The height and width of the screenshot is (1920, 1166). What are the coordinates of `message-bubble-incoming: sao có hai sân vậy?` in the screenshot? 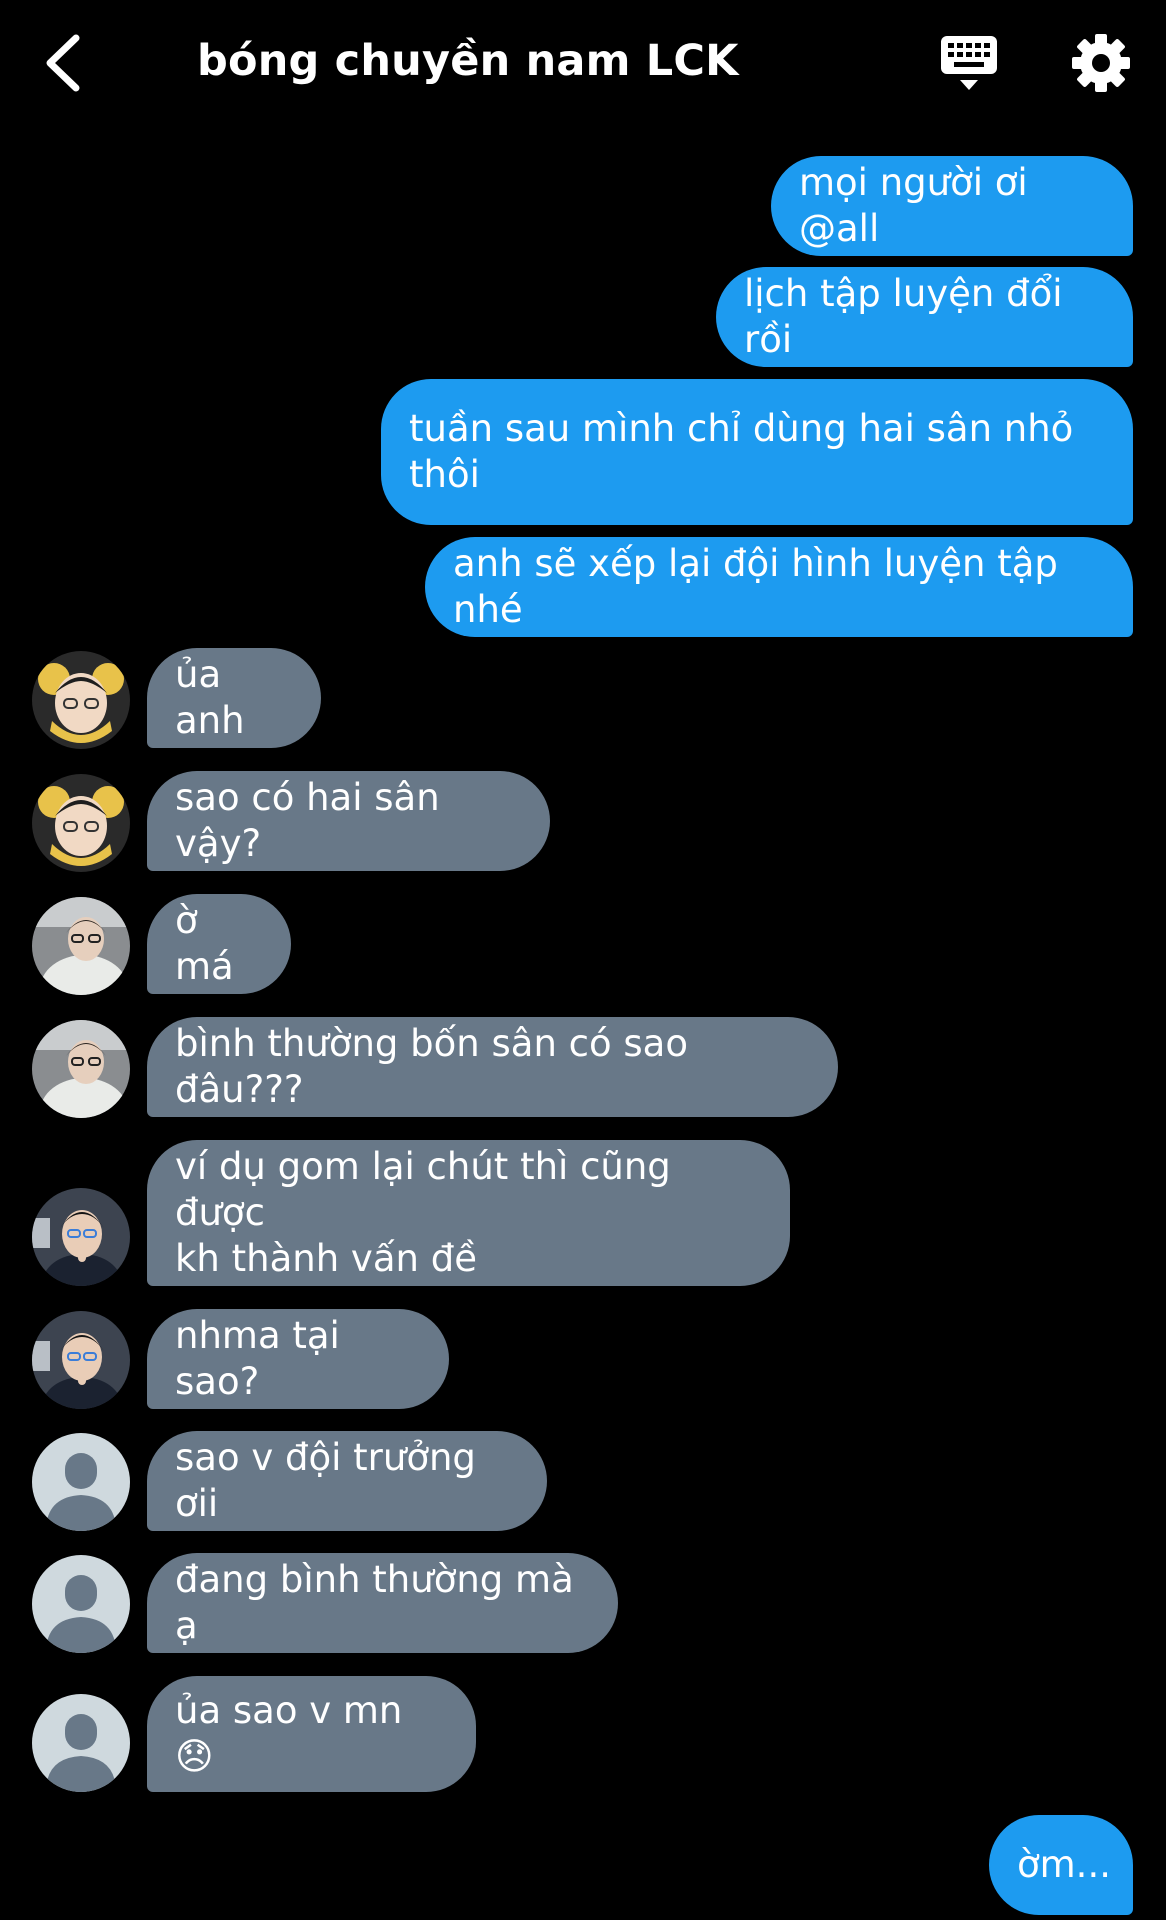 It's located at (348, 821).